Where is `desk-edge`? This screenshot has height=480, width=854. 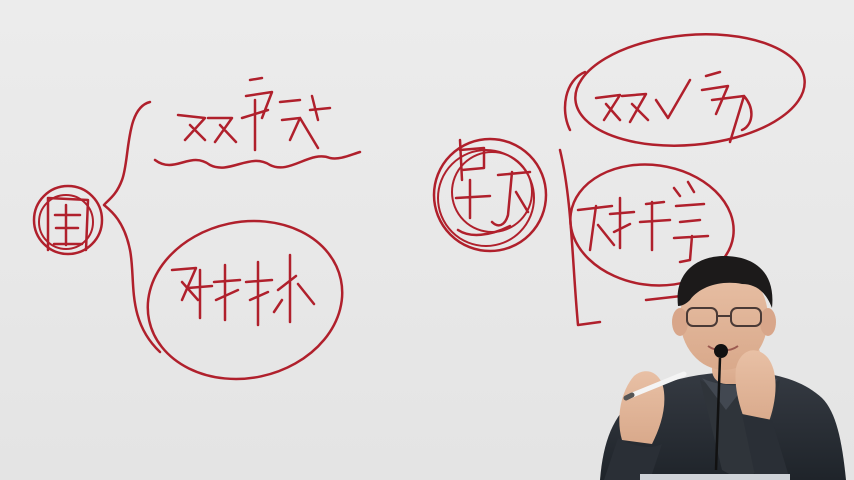
desk-edge is located at coordinates (715, 477).